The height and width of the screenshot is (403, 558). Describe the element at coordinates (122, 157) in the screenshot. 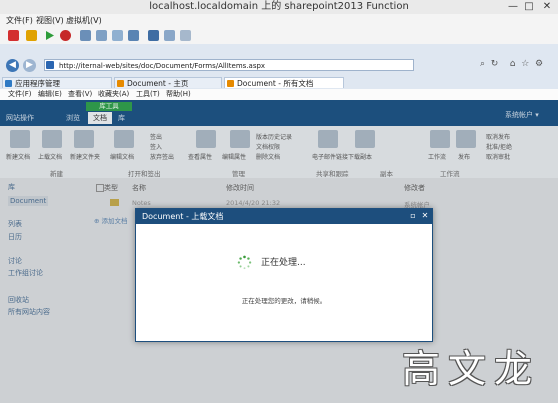

I see `edit-document-label: 编辑文档` at that location.